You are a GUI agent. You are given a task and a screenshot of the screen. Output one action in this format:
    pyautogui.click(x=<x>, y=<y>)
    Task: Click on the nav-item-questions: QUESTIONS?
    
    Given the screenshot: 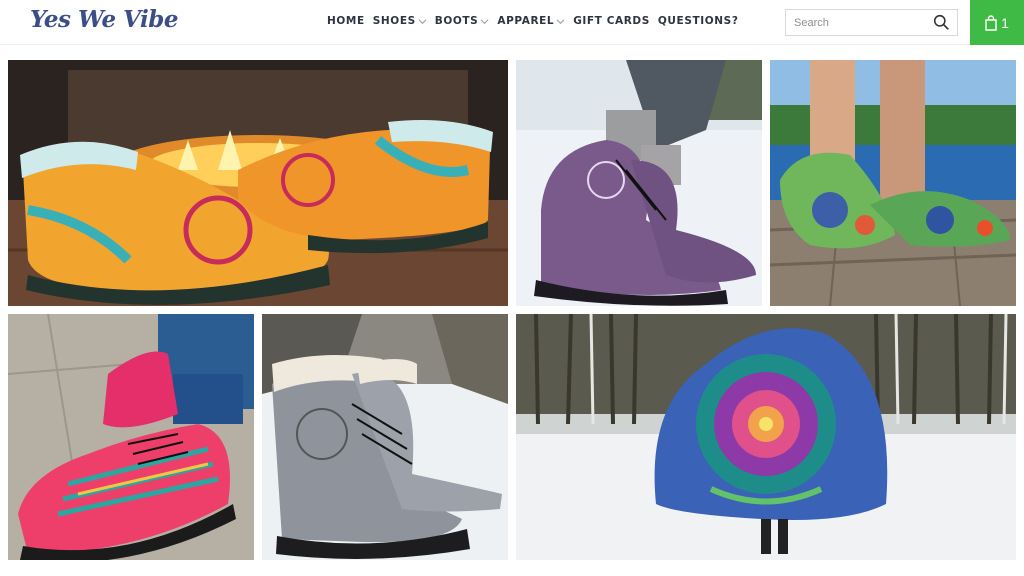 What is the action you would take?
    pyautogui.click(x=698, y=21)
    